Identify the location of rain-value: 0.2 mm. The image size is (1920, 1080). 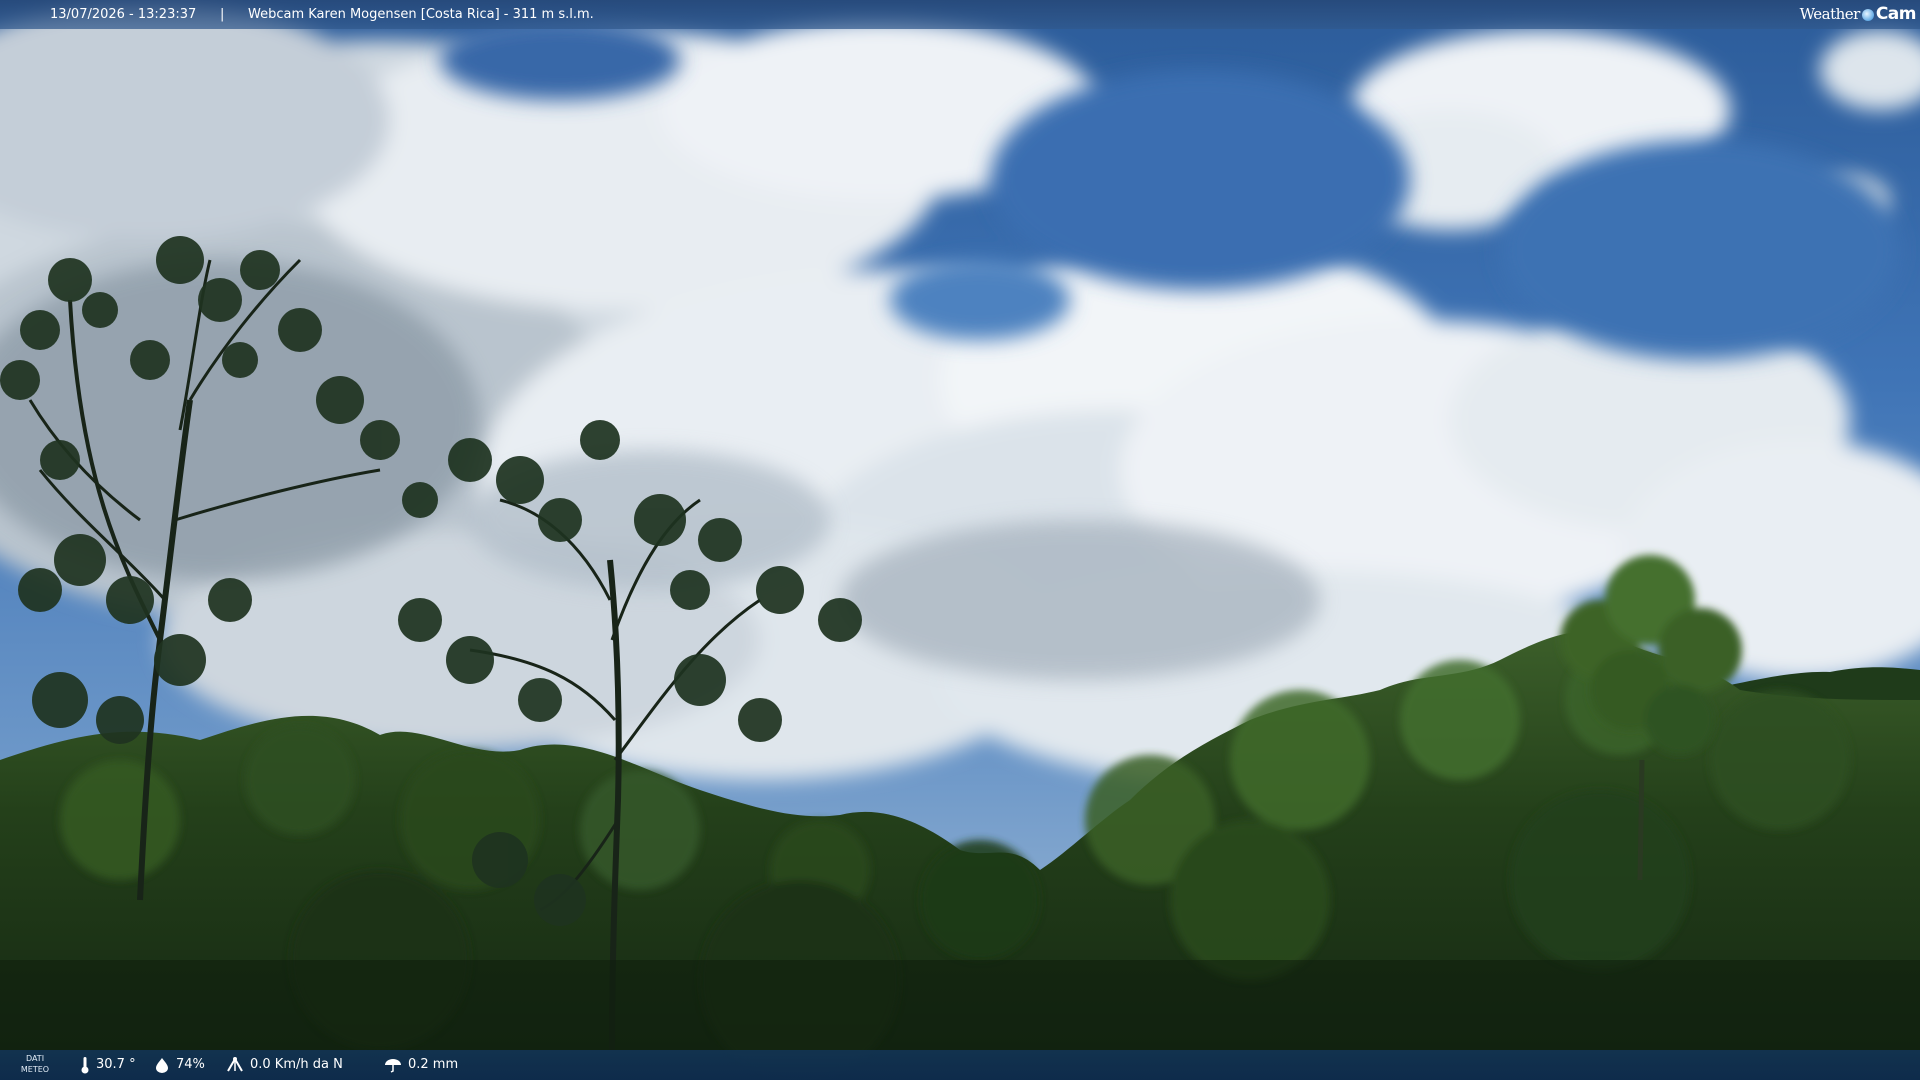
(433, 1064).